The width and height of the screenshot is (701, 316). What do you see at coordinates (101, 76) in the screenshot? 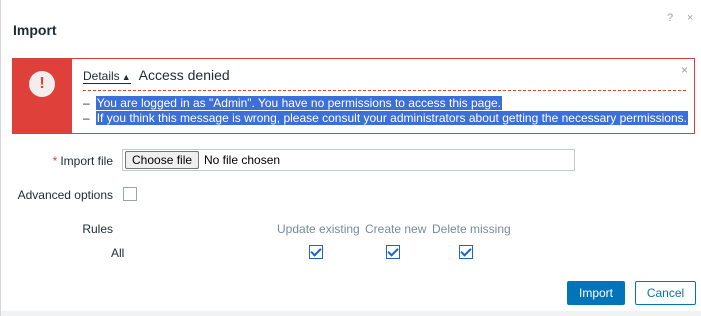
I see `details-label: Details` at bounding box center [101, 76].